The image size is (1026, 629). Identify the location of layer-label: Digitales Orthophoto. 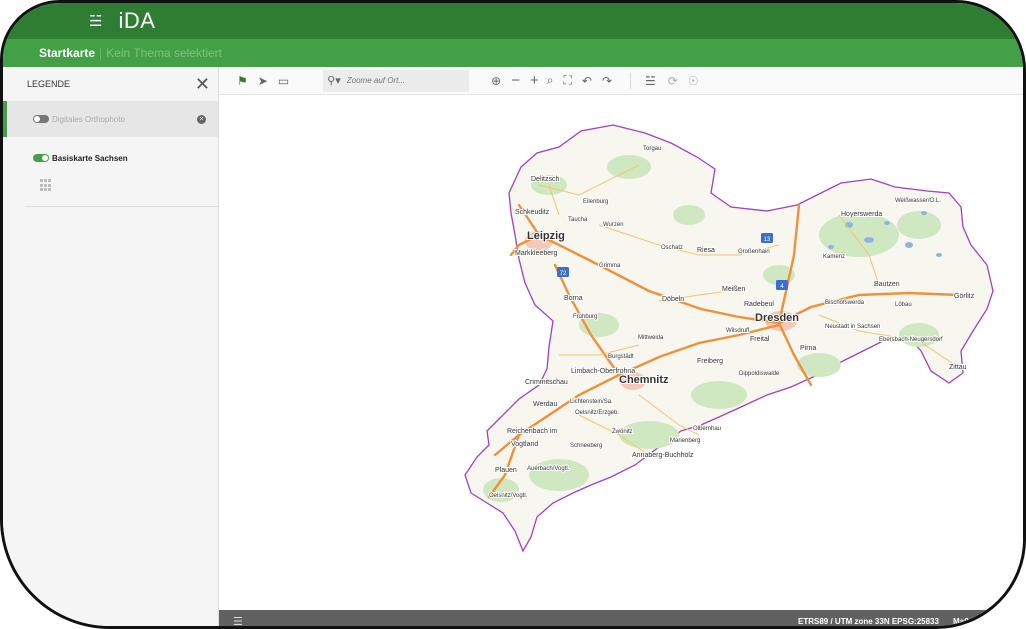
(88, 119).